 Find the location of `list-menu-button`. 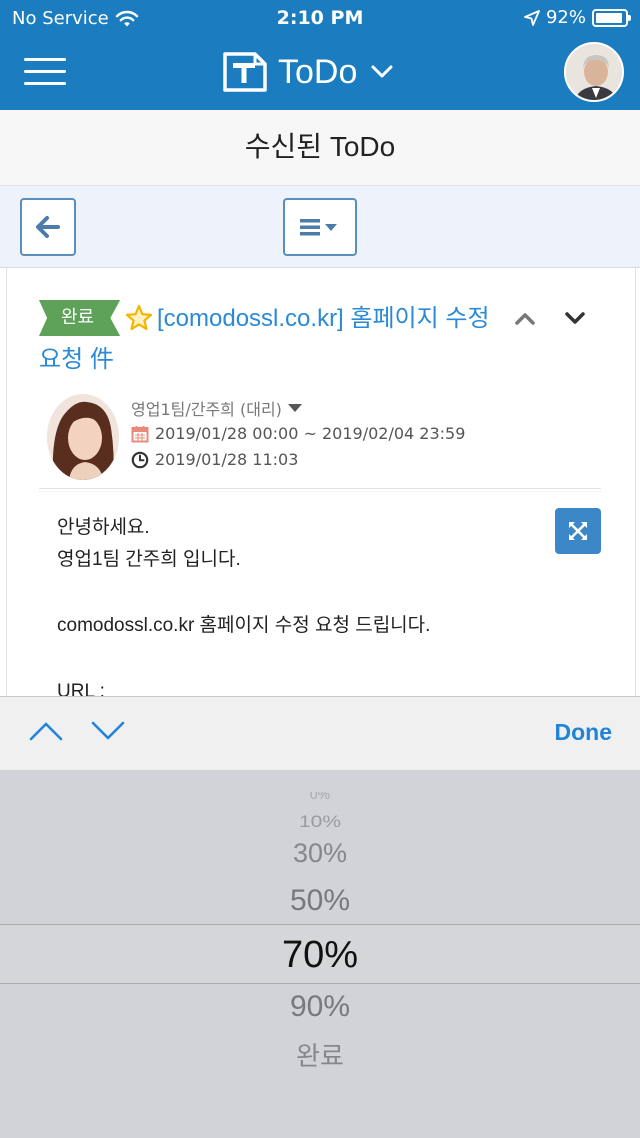

list-menu-button is located at coordinates (320, 227).